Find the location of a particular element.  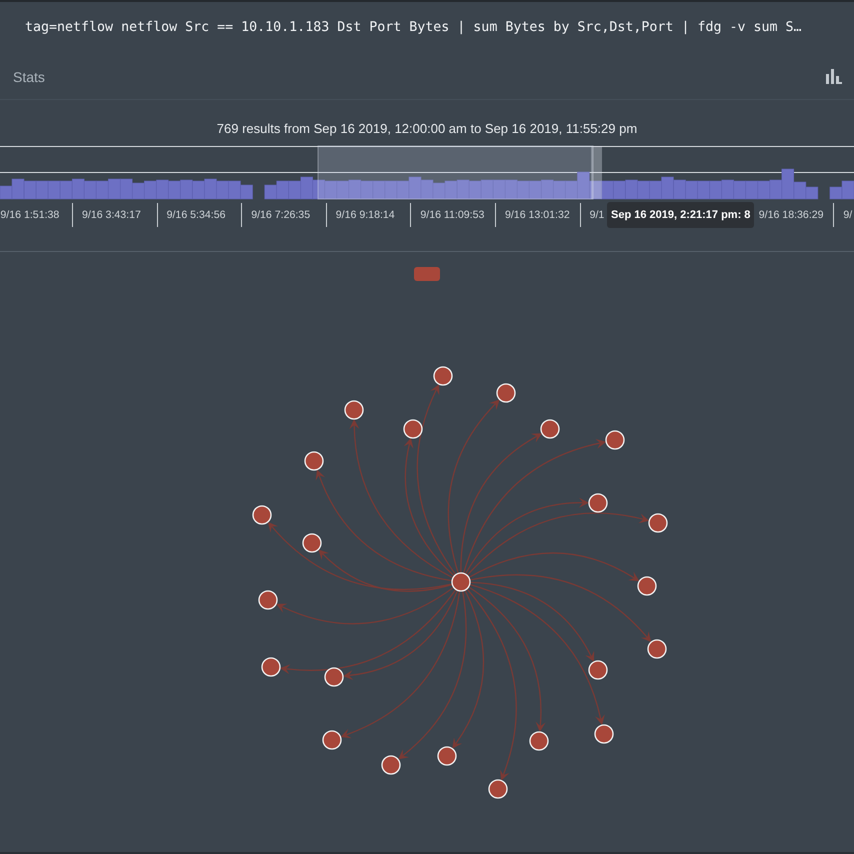

axis-label: 9/16 7:26:35 is located at coordinates (280, 215).